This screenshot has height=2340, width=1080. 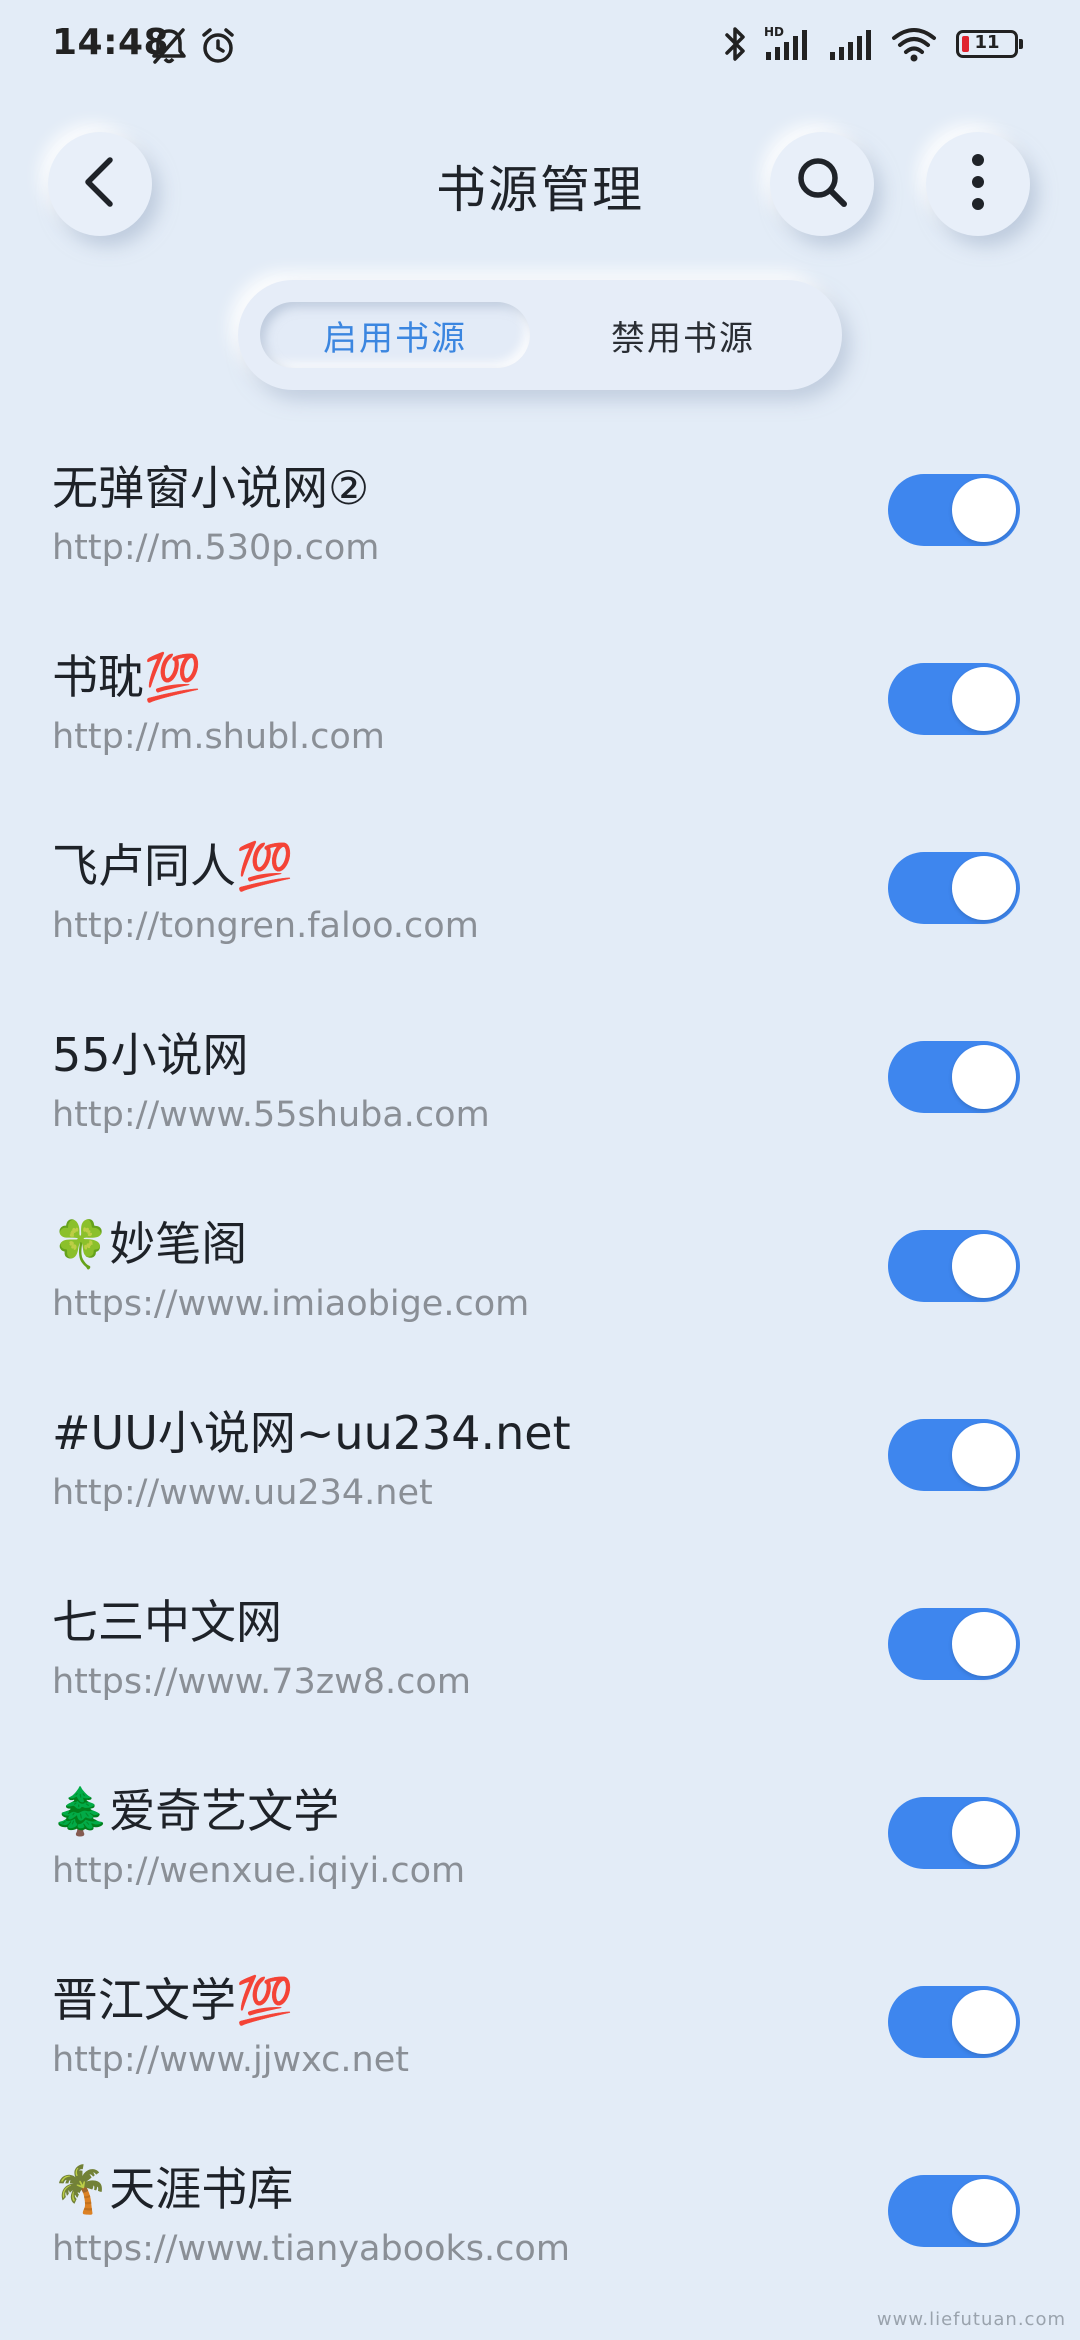 I want to click on list-item: #UU小说网~uu234.net http://www.uu234.net, so click(x=540, y=1471).